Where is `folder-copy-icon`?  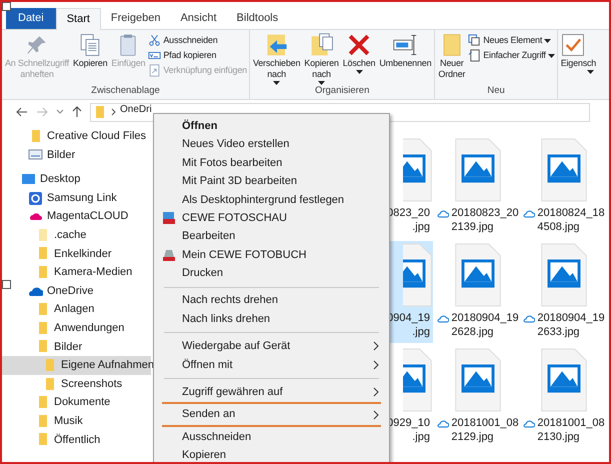
folder-copy-icon is located at coordinates (322, 45).